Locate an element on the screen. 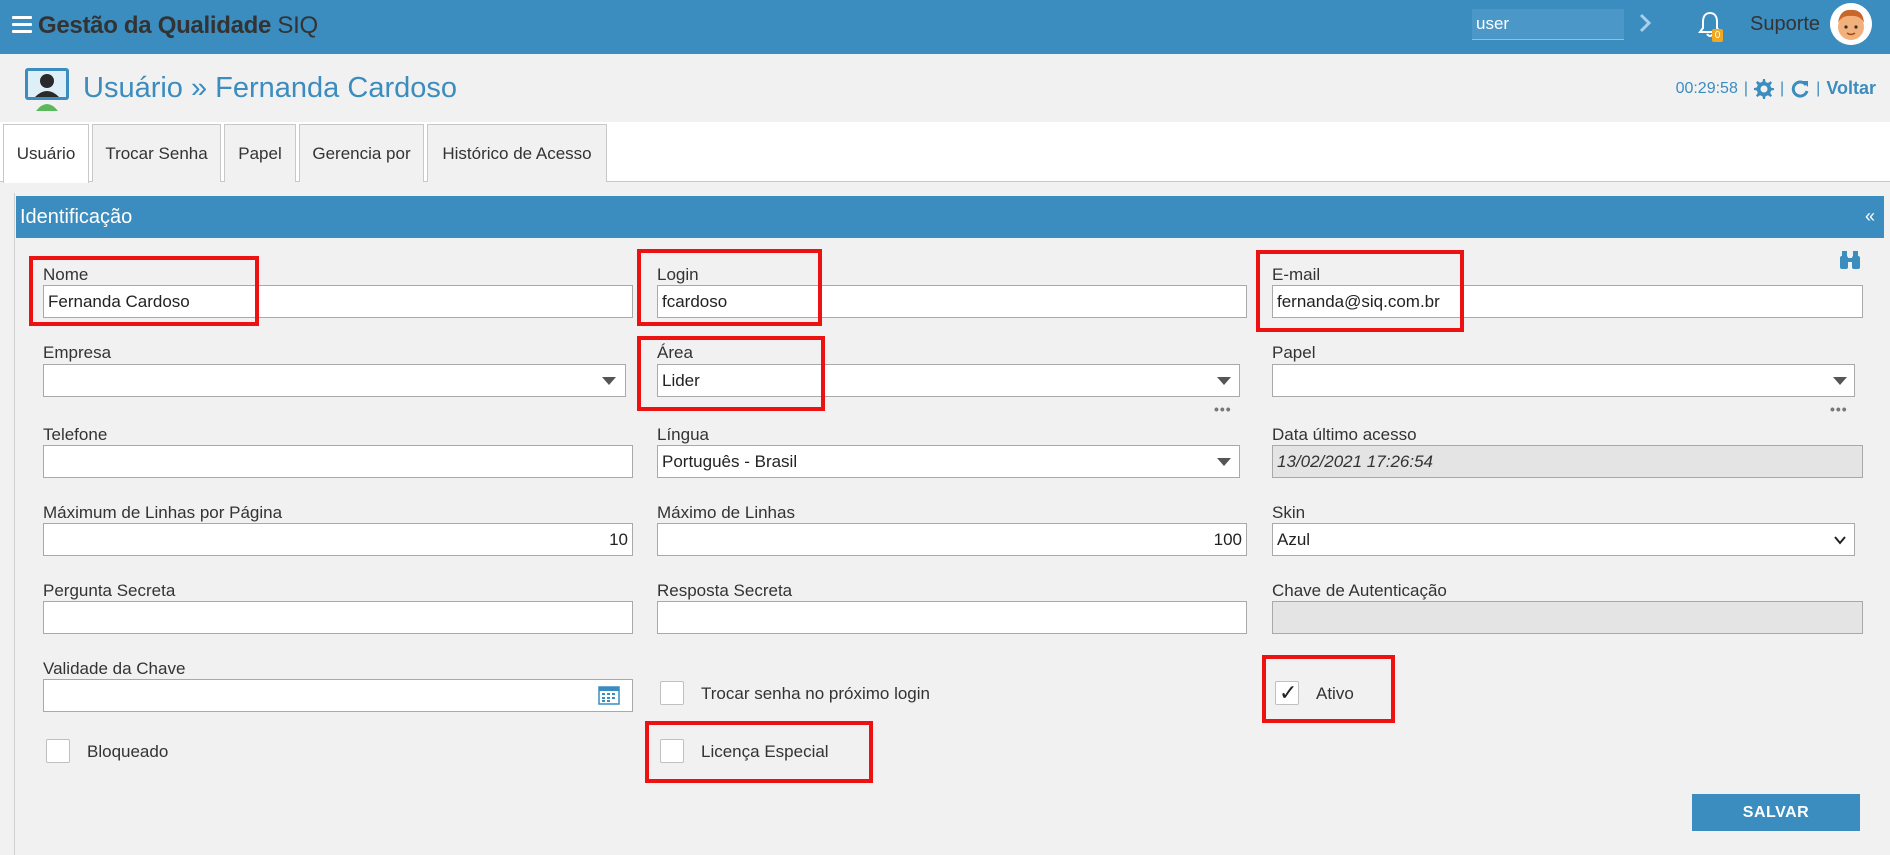 This screenshot has height=855, width=1890. papel-lookup-more-icon: ••• is located at coordinates (1839, 409).